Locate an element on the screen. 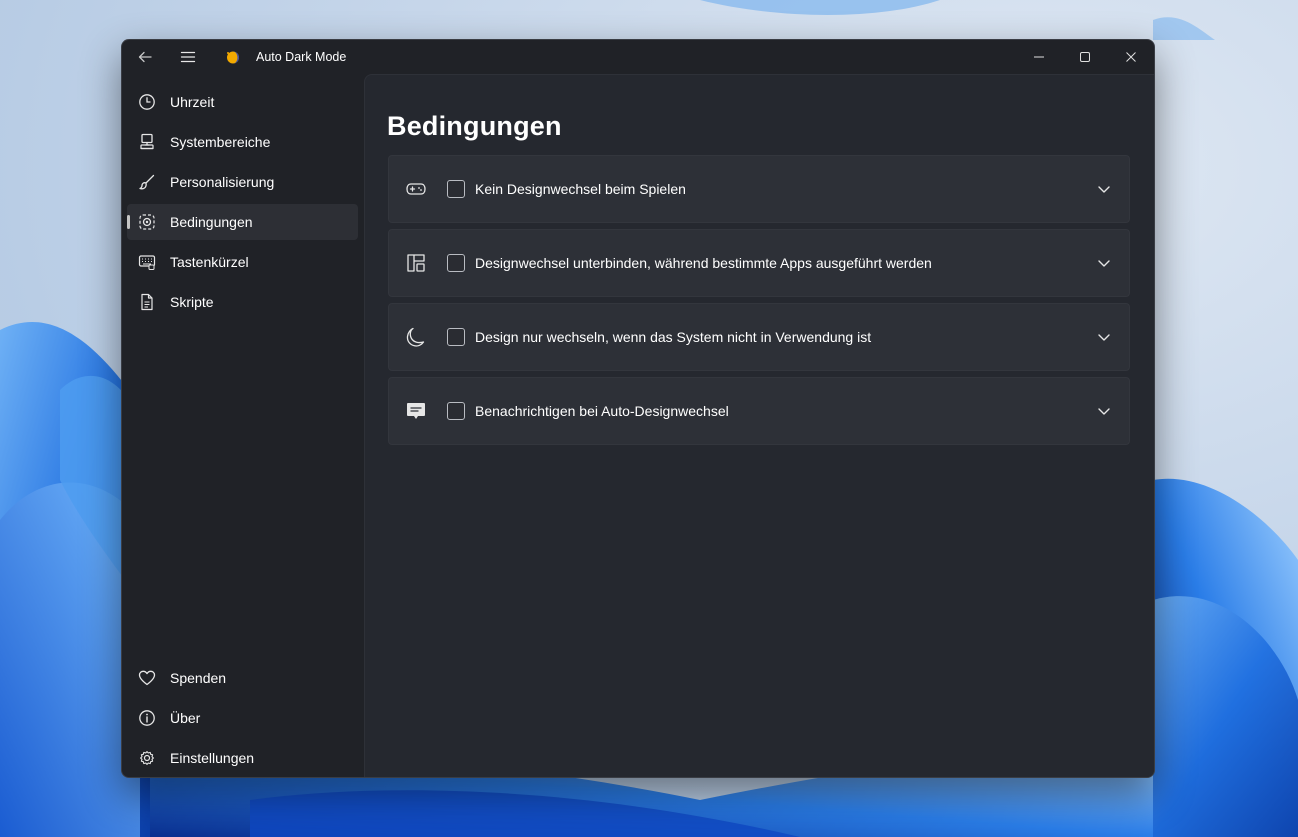 The height and width of the screenshot is (837, 1298). close-icon is located at coordinates (1131, 57).